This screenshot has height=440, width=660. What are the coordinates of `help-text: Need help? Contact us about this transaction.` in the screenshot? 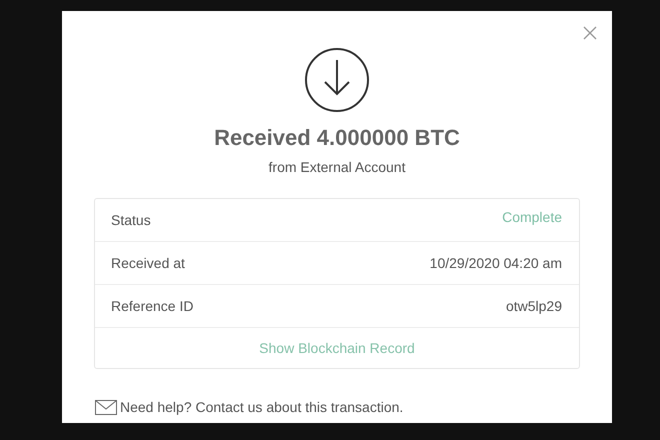 It's located at (262, 407).